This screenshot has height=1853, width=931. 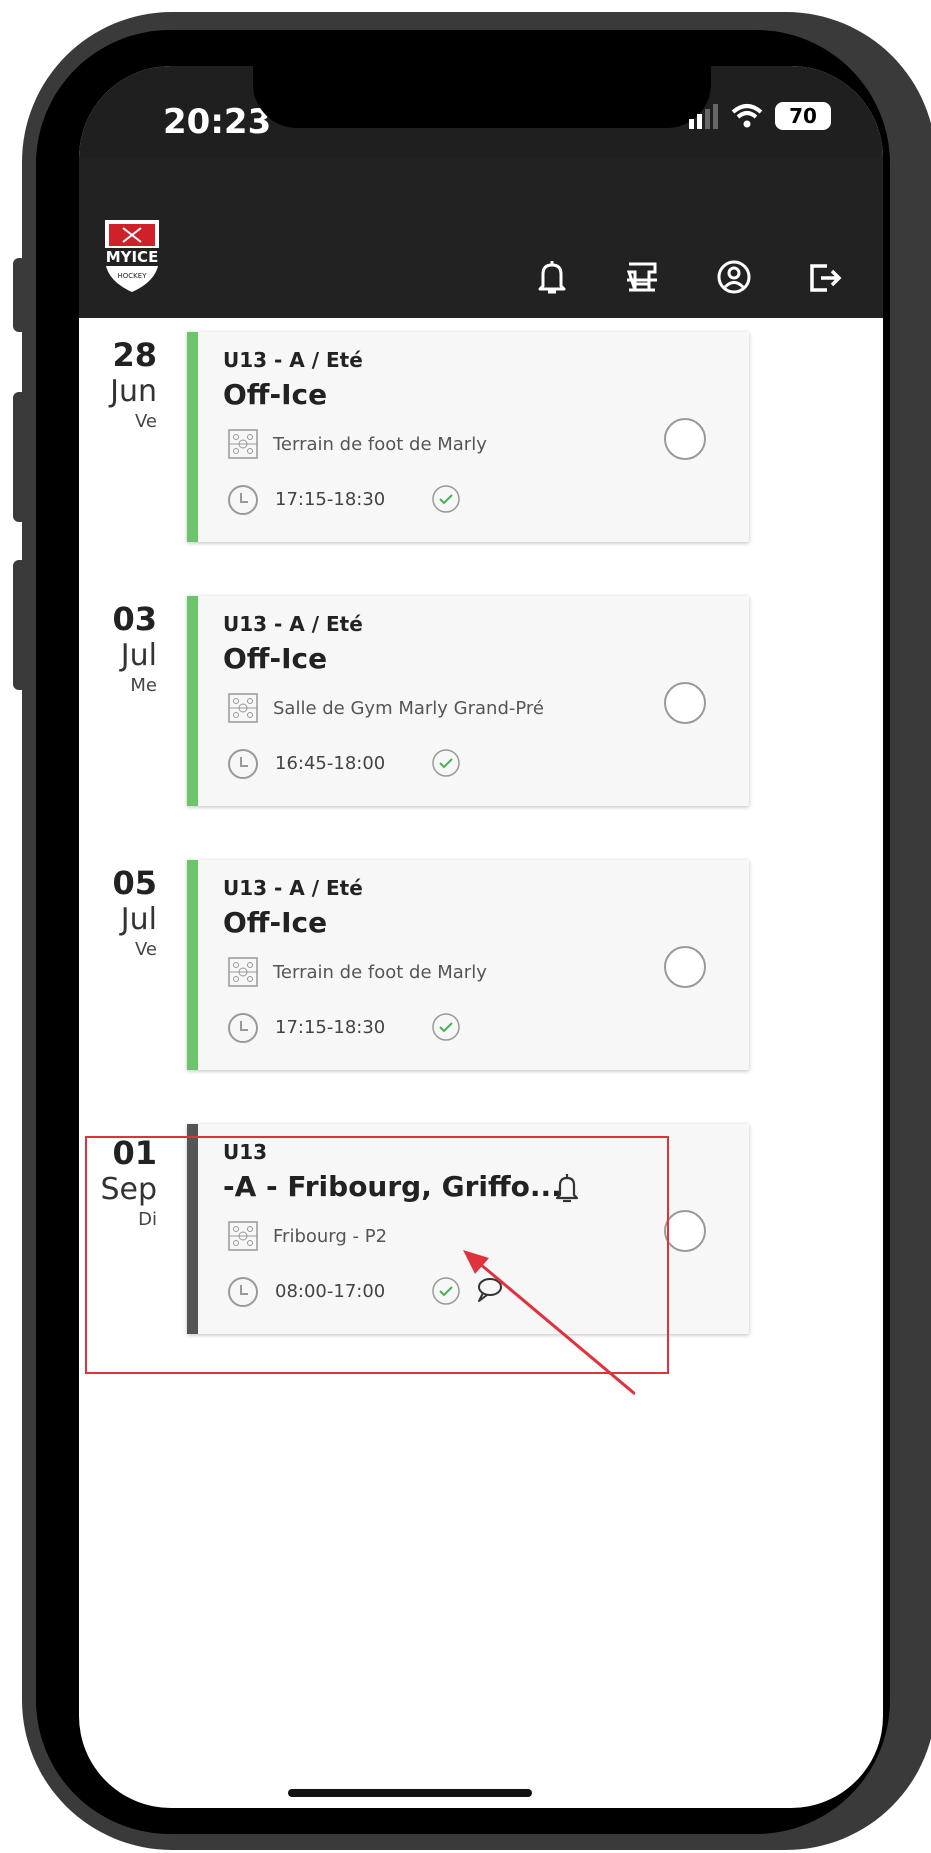 I want to click on battery-icon: 70, so click(x=803, y=116).